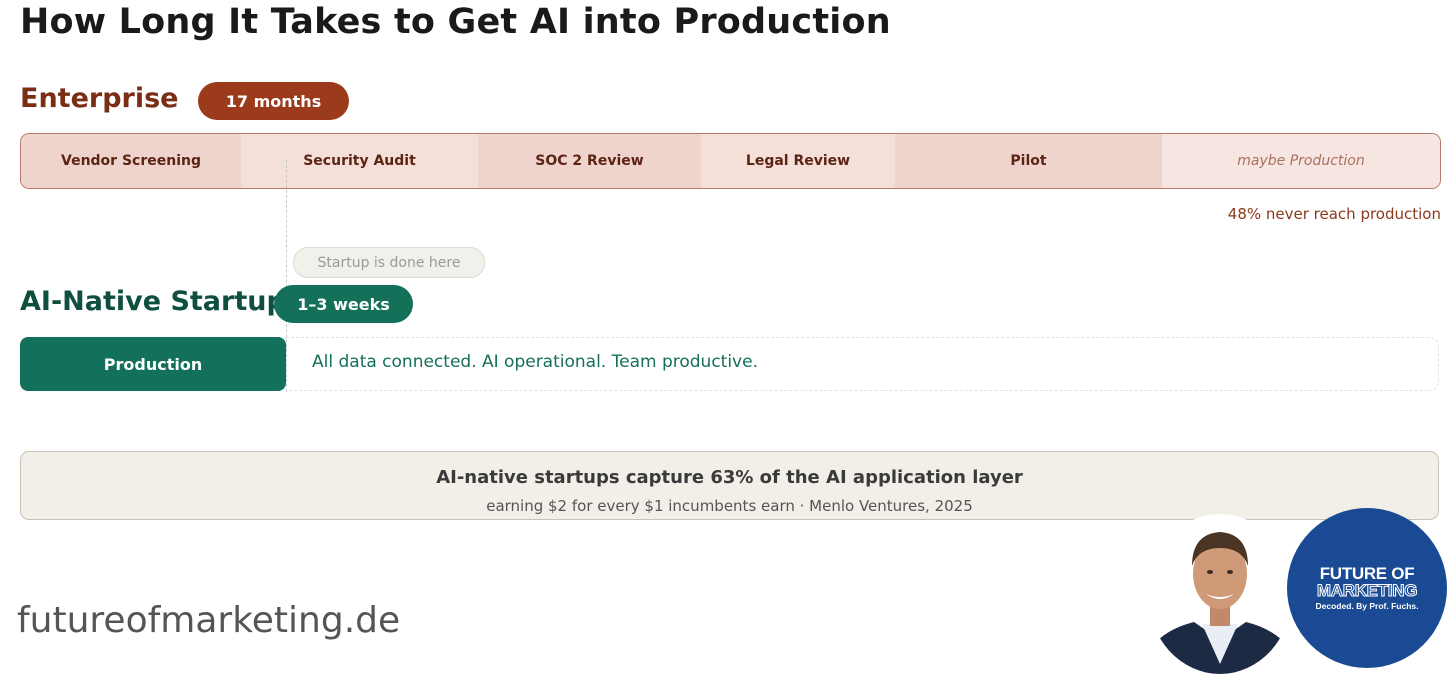  I want to click on presenter-portrait-icon, so click(1220, 594).